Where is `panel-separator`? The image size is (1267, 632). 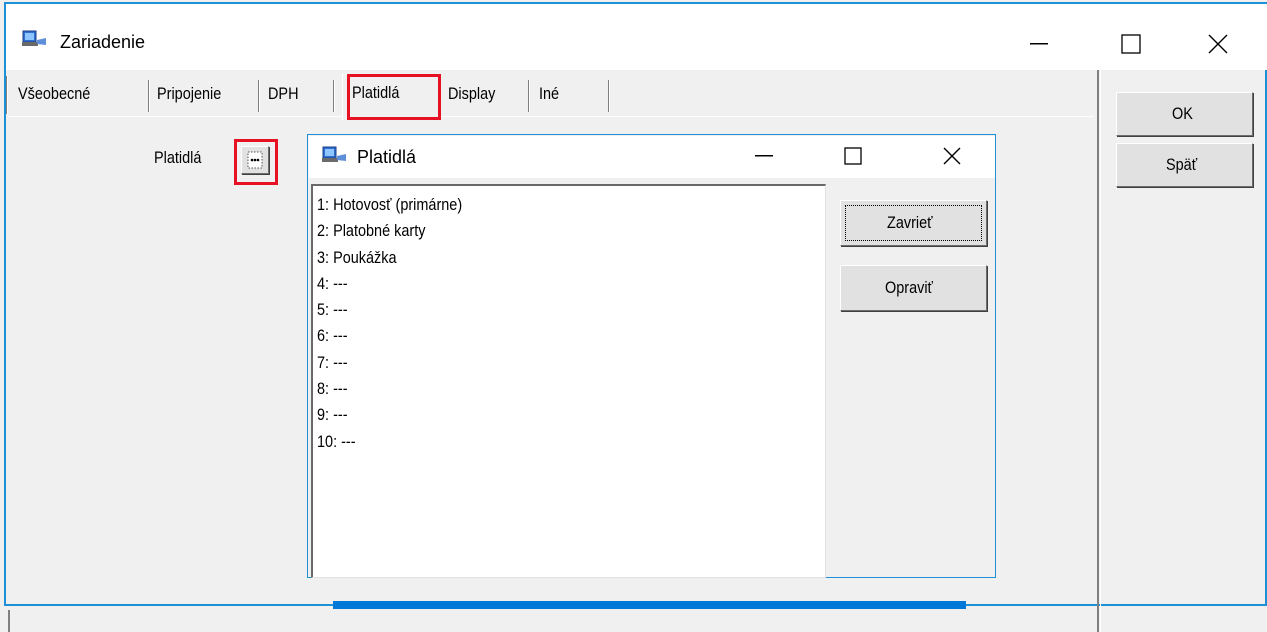
panel-separator is located at coordinates (1099, 351).